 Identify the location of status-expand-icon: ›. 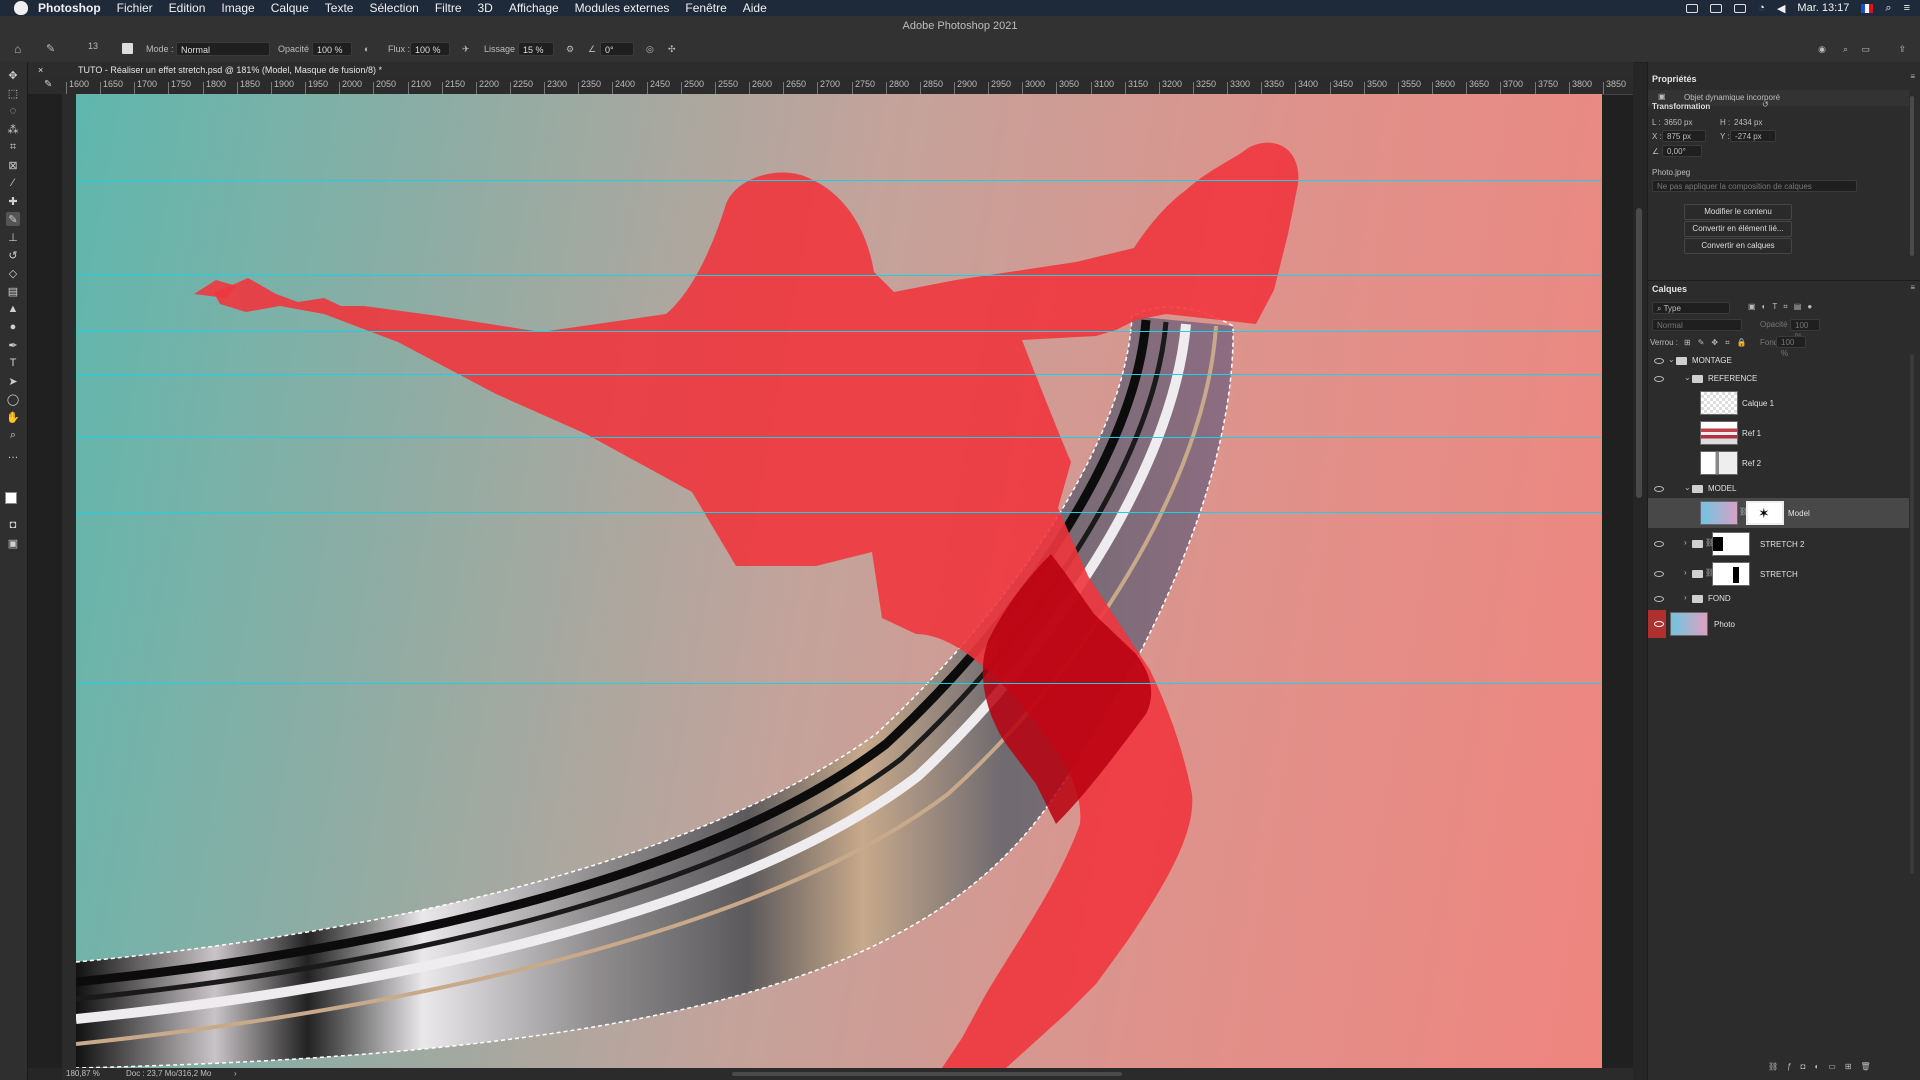
(235, 1074).